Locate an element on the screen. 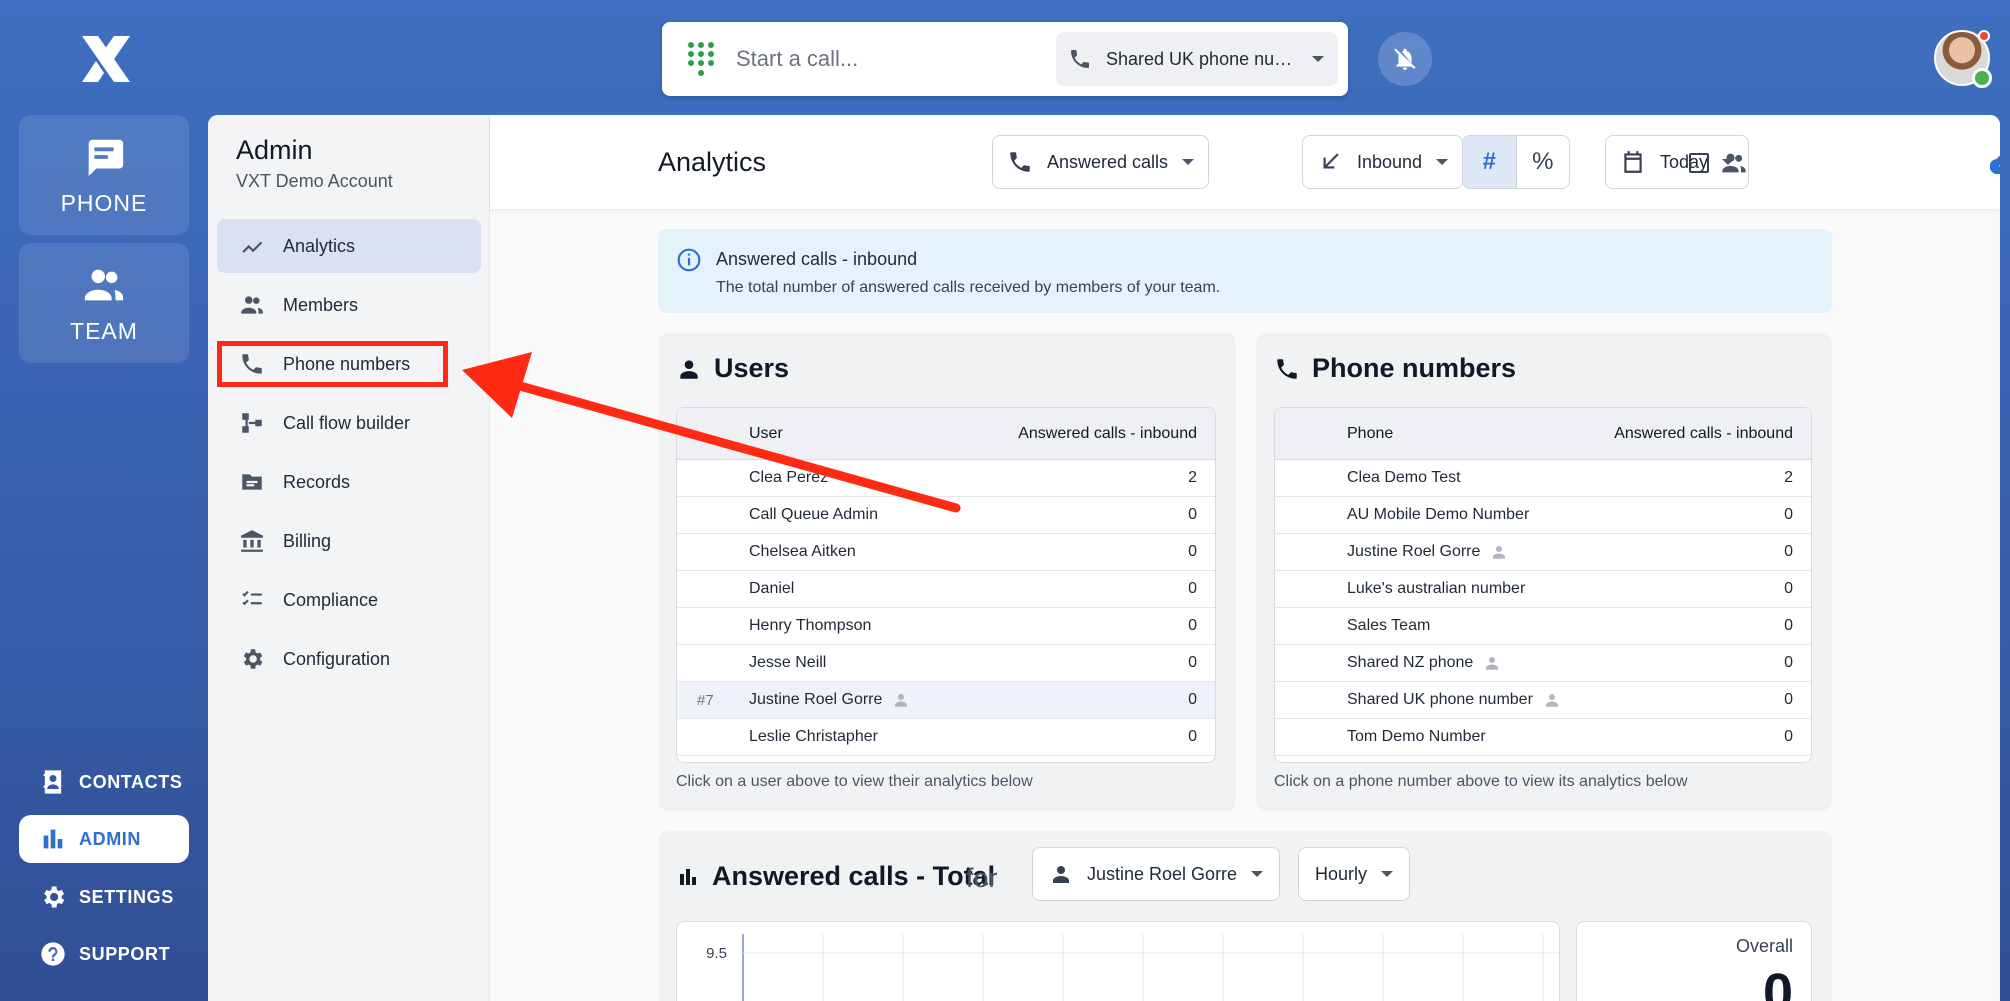 This screenshot has width=2010, height=1001. subnav-item-records: Records is located at coordinates (349, 482).